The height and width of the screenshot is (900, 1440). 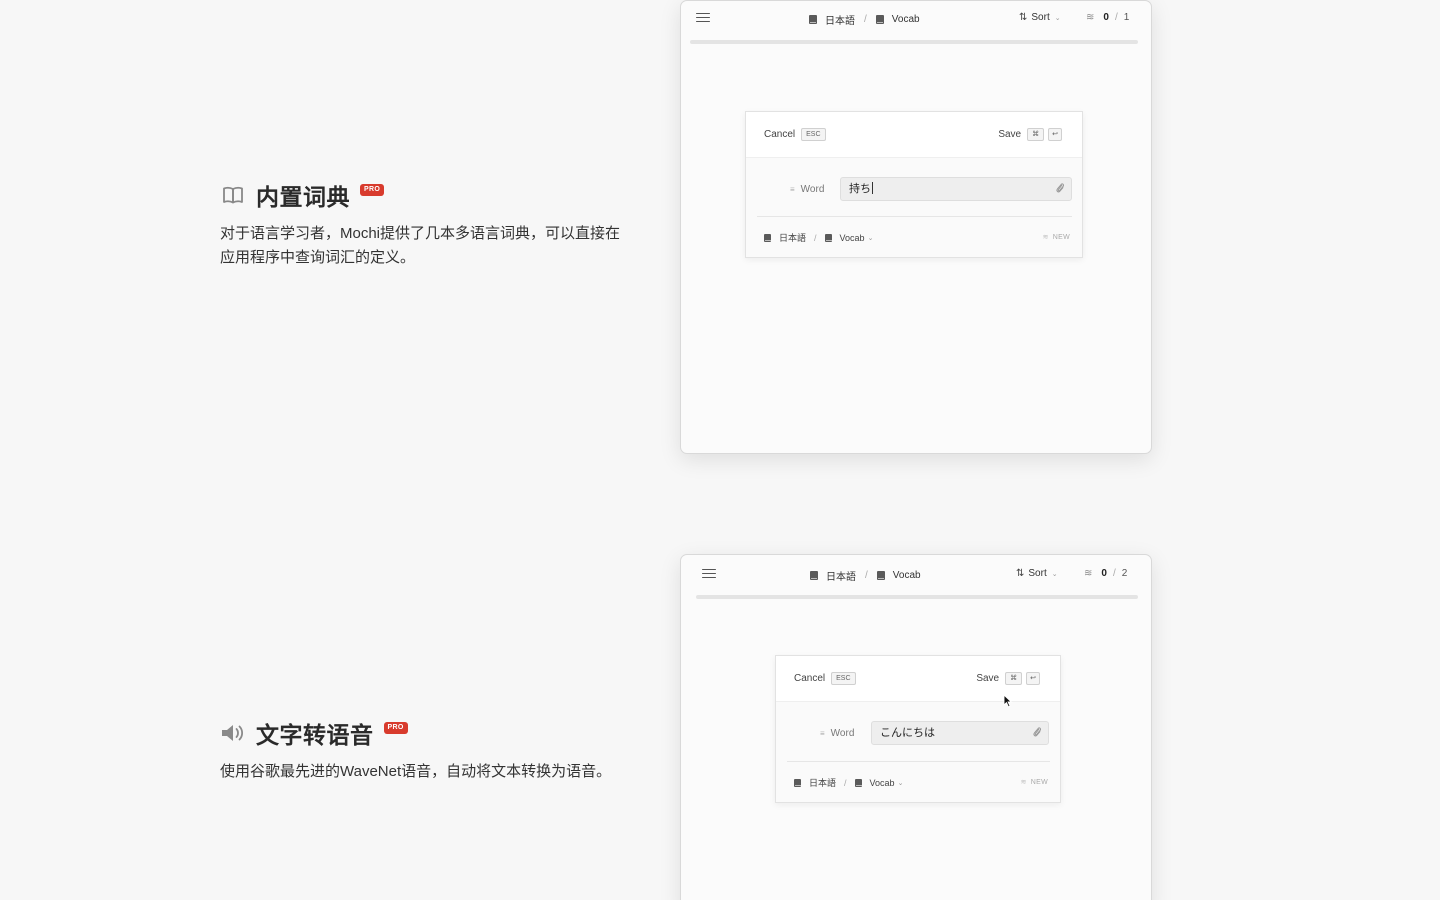 I want to click on card-count: ≋ 0 / 2, so click(x=1105, y=573).